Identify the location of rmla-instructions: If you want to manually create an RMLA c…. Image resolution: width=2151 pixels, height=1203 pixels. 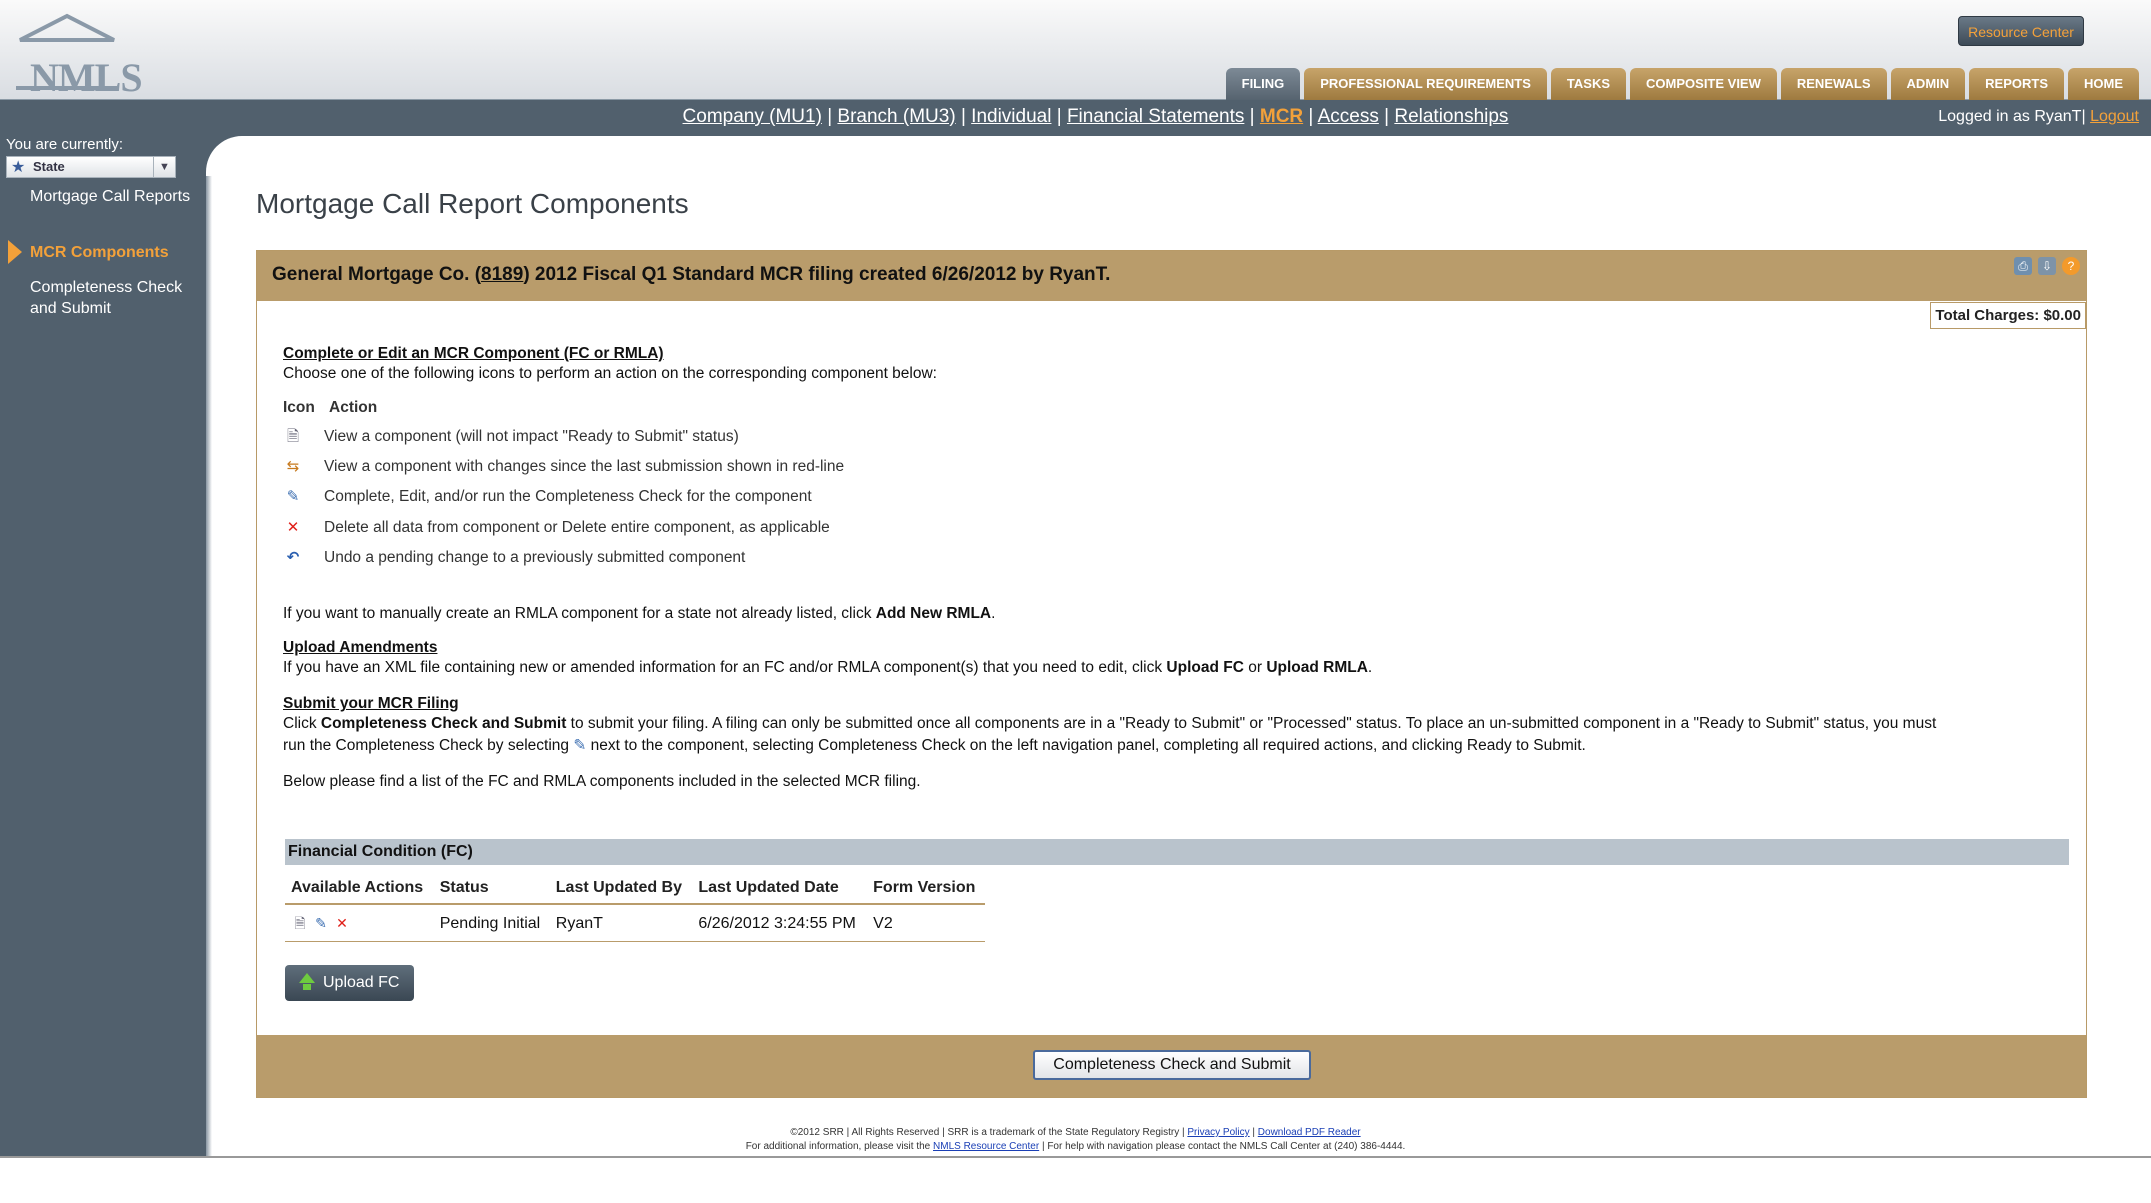
(639, 614).